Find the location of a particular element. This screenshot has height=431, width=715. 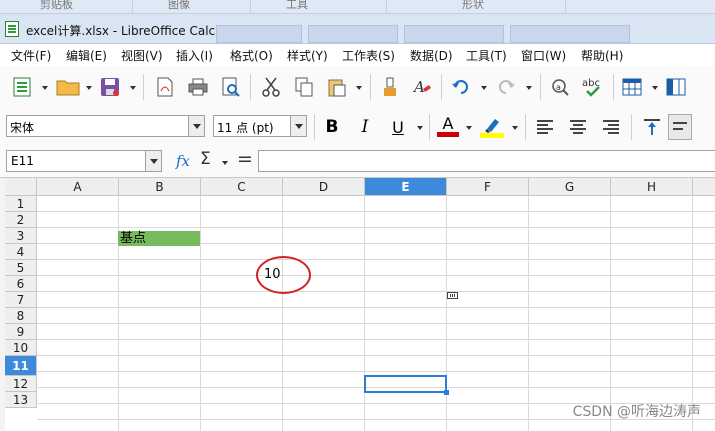

font-color-letter: A is located at coordinates (448, 123).